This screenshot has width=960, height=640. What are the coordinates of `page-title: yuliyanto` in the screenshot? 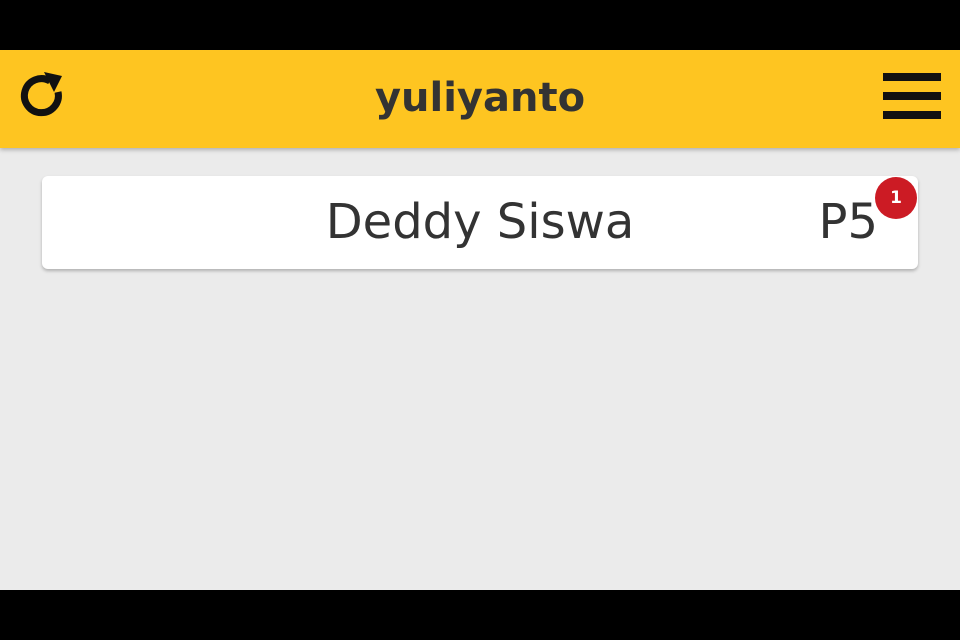 It's located at (480, 98).